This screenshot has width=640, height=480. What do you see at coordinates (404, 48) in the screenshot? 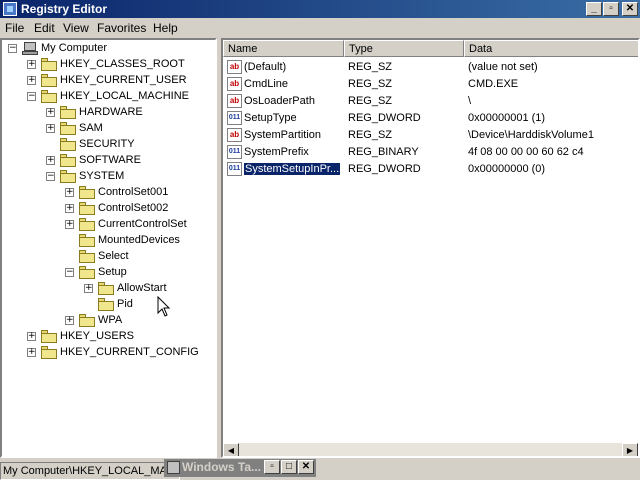
I see `column-header-type: Type` at bounding box center [404, 48].